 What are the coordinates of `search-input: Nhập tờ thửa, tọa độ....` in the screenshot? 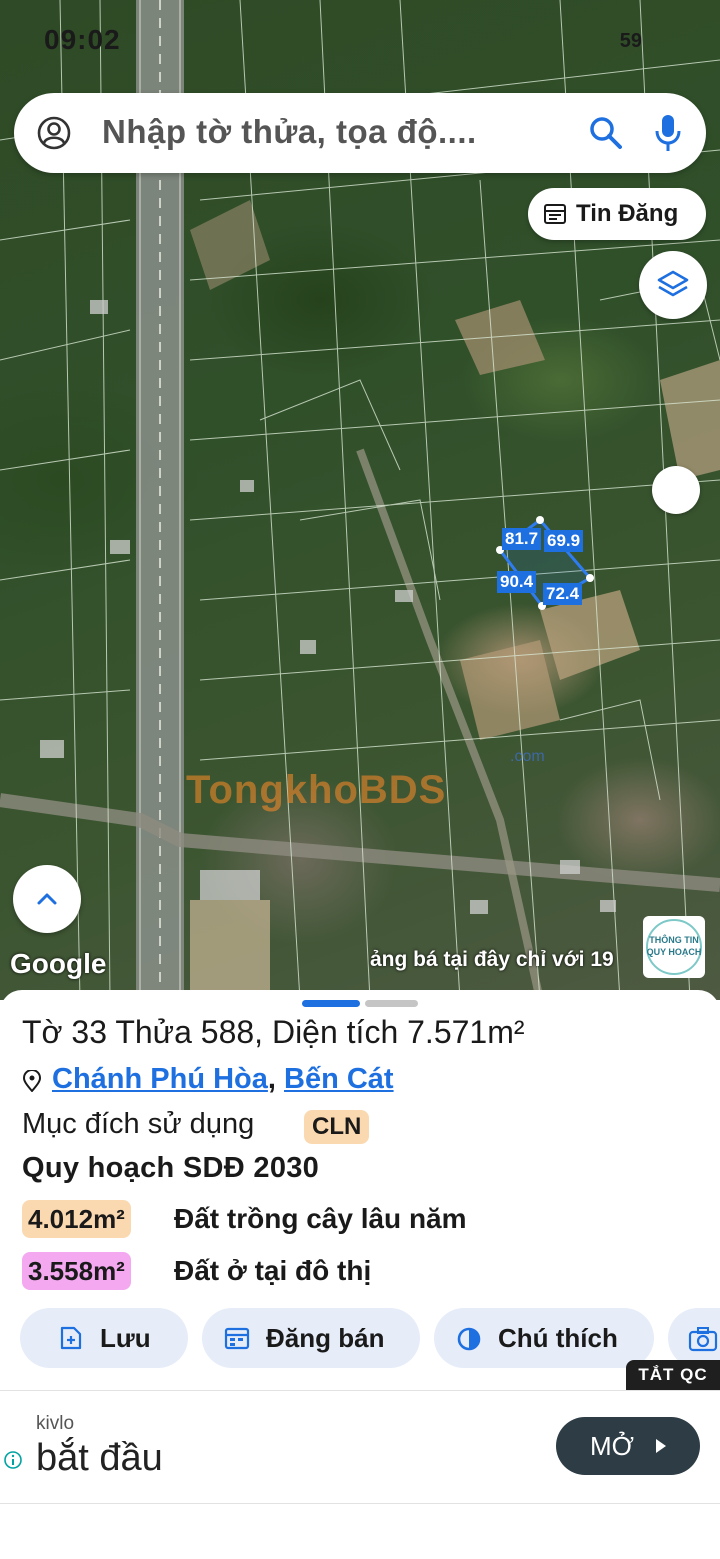 It's located at (289, 132).